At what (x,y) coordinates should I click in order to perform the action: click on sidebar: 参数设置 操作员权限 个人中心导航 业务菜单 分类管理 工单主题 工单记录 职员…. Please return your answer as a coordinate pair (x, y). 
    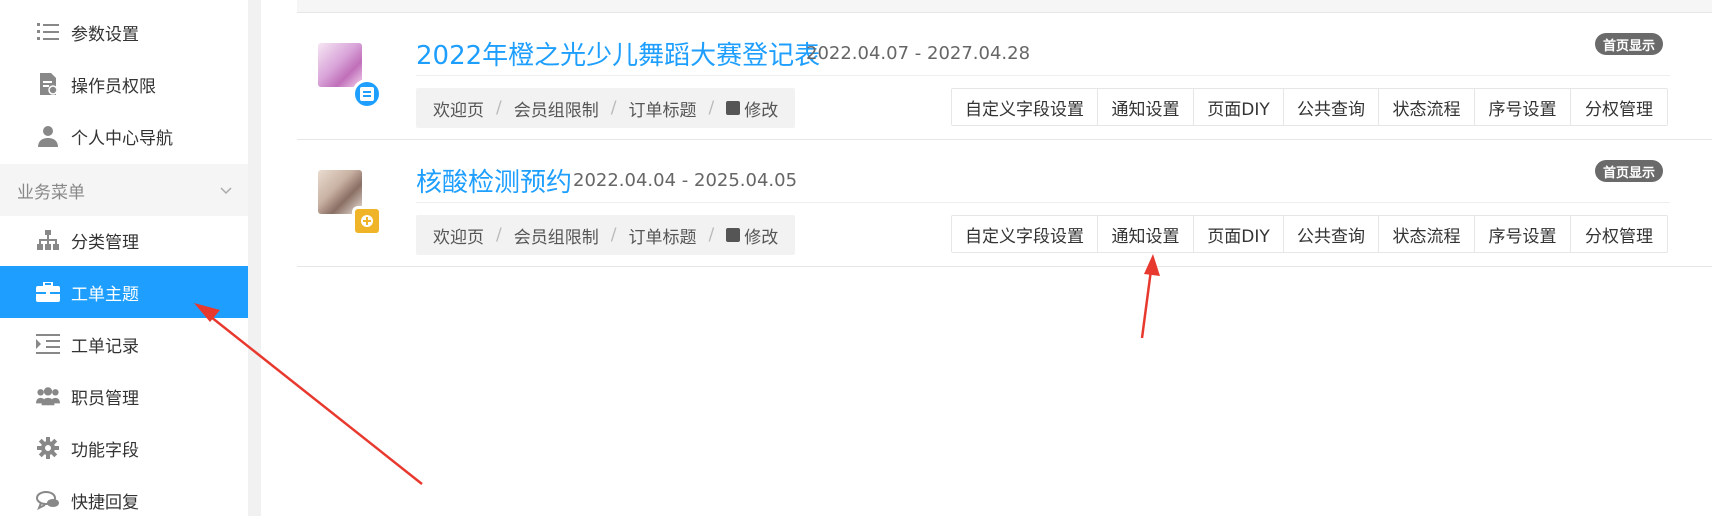
    Looking at the image, I should click on (124, 258).